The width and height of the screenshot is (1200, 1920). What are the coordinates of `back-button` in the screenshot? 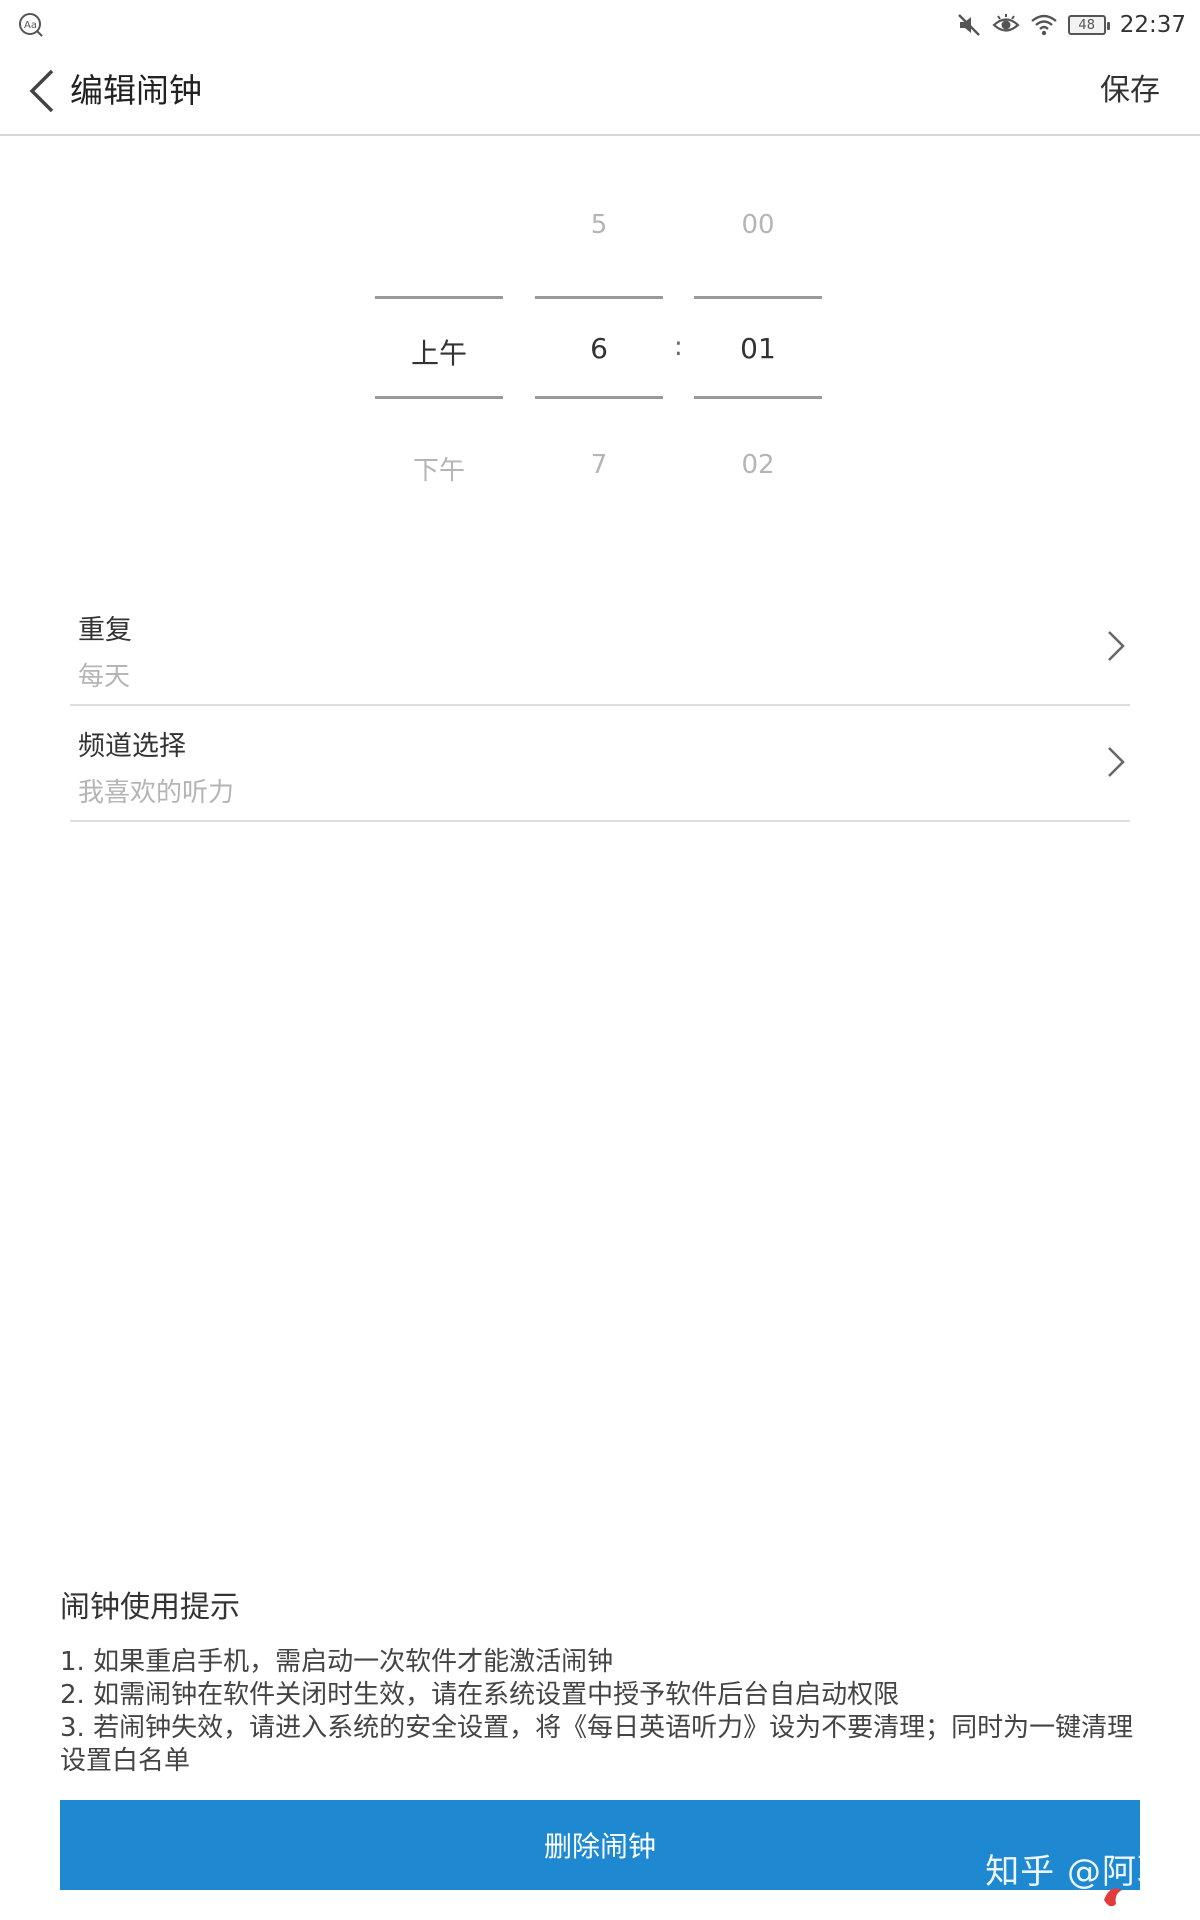 It's located at (42, 91).